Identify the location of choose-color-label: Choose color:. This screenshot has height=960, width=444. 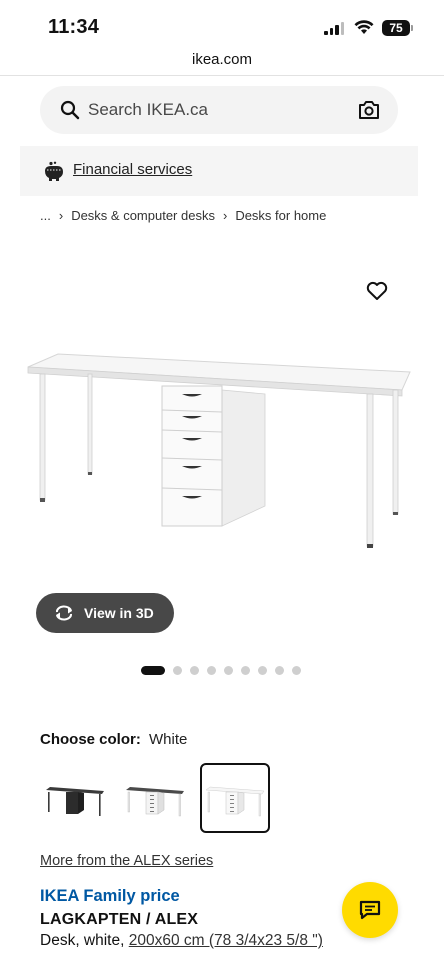
(90, 739).